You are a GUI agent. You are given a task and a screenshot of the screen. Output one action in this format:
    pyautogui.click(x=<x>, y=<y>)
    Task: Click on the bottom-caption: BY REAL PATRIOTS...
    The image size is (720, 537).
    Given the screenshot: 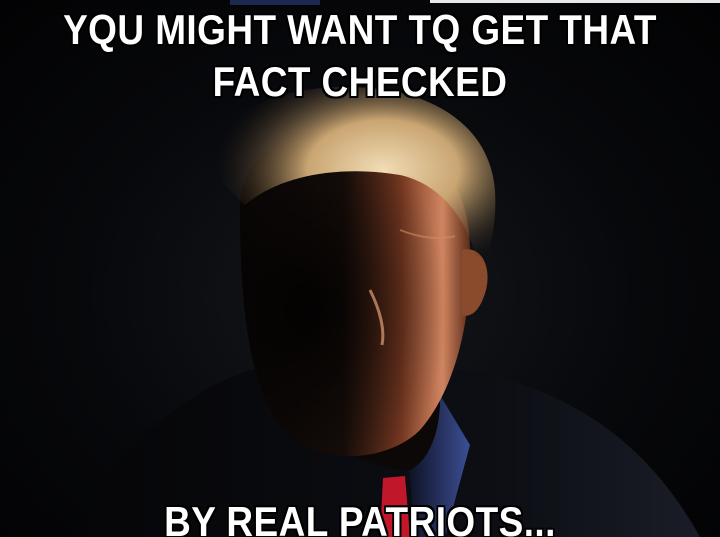 What is the action you would take?
    pyautogui.click(x=360, y=517)
    